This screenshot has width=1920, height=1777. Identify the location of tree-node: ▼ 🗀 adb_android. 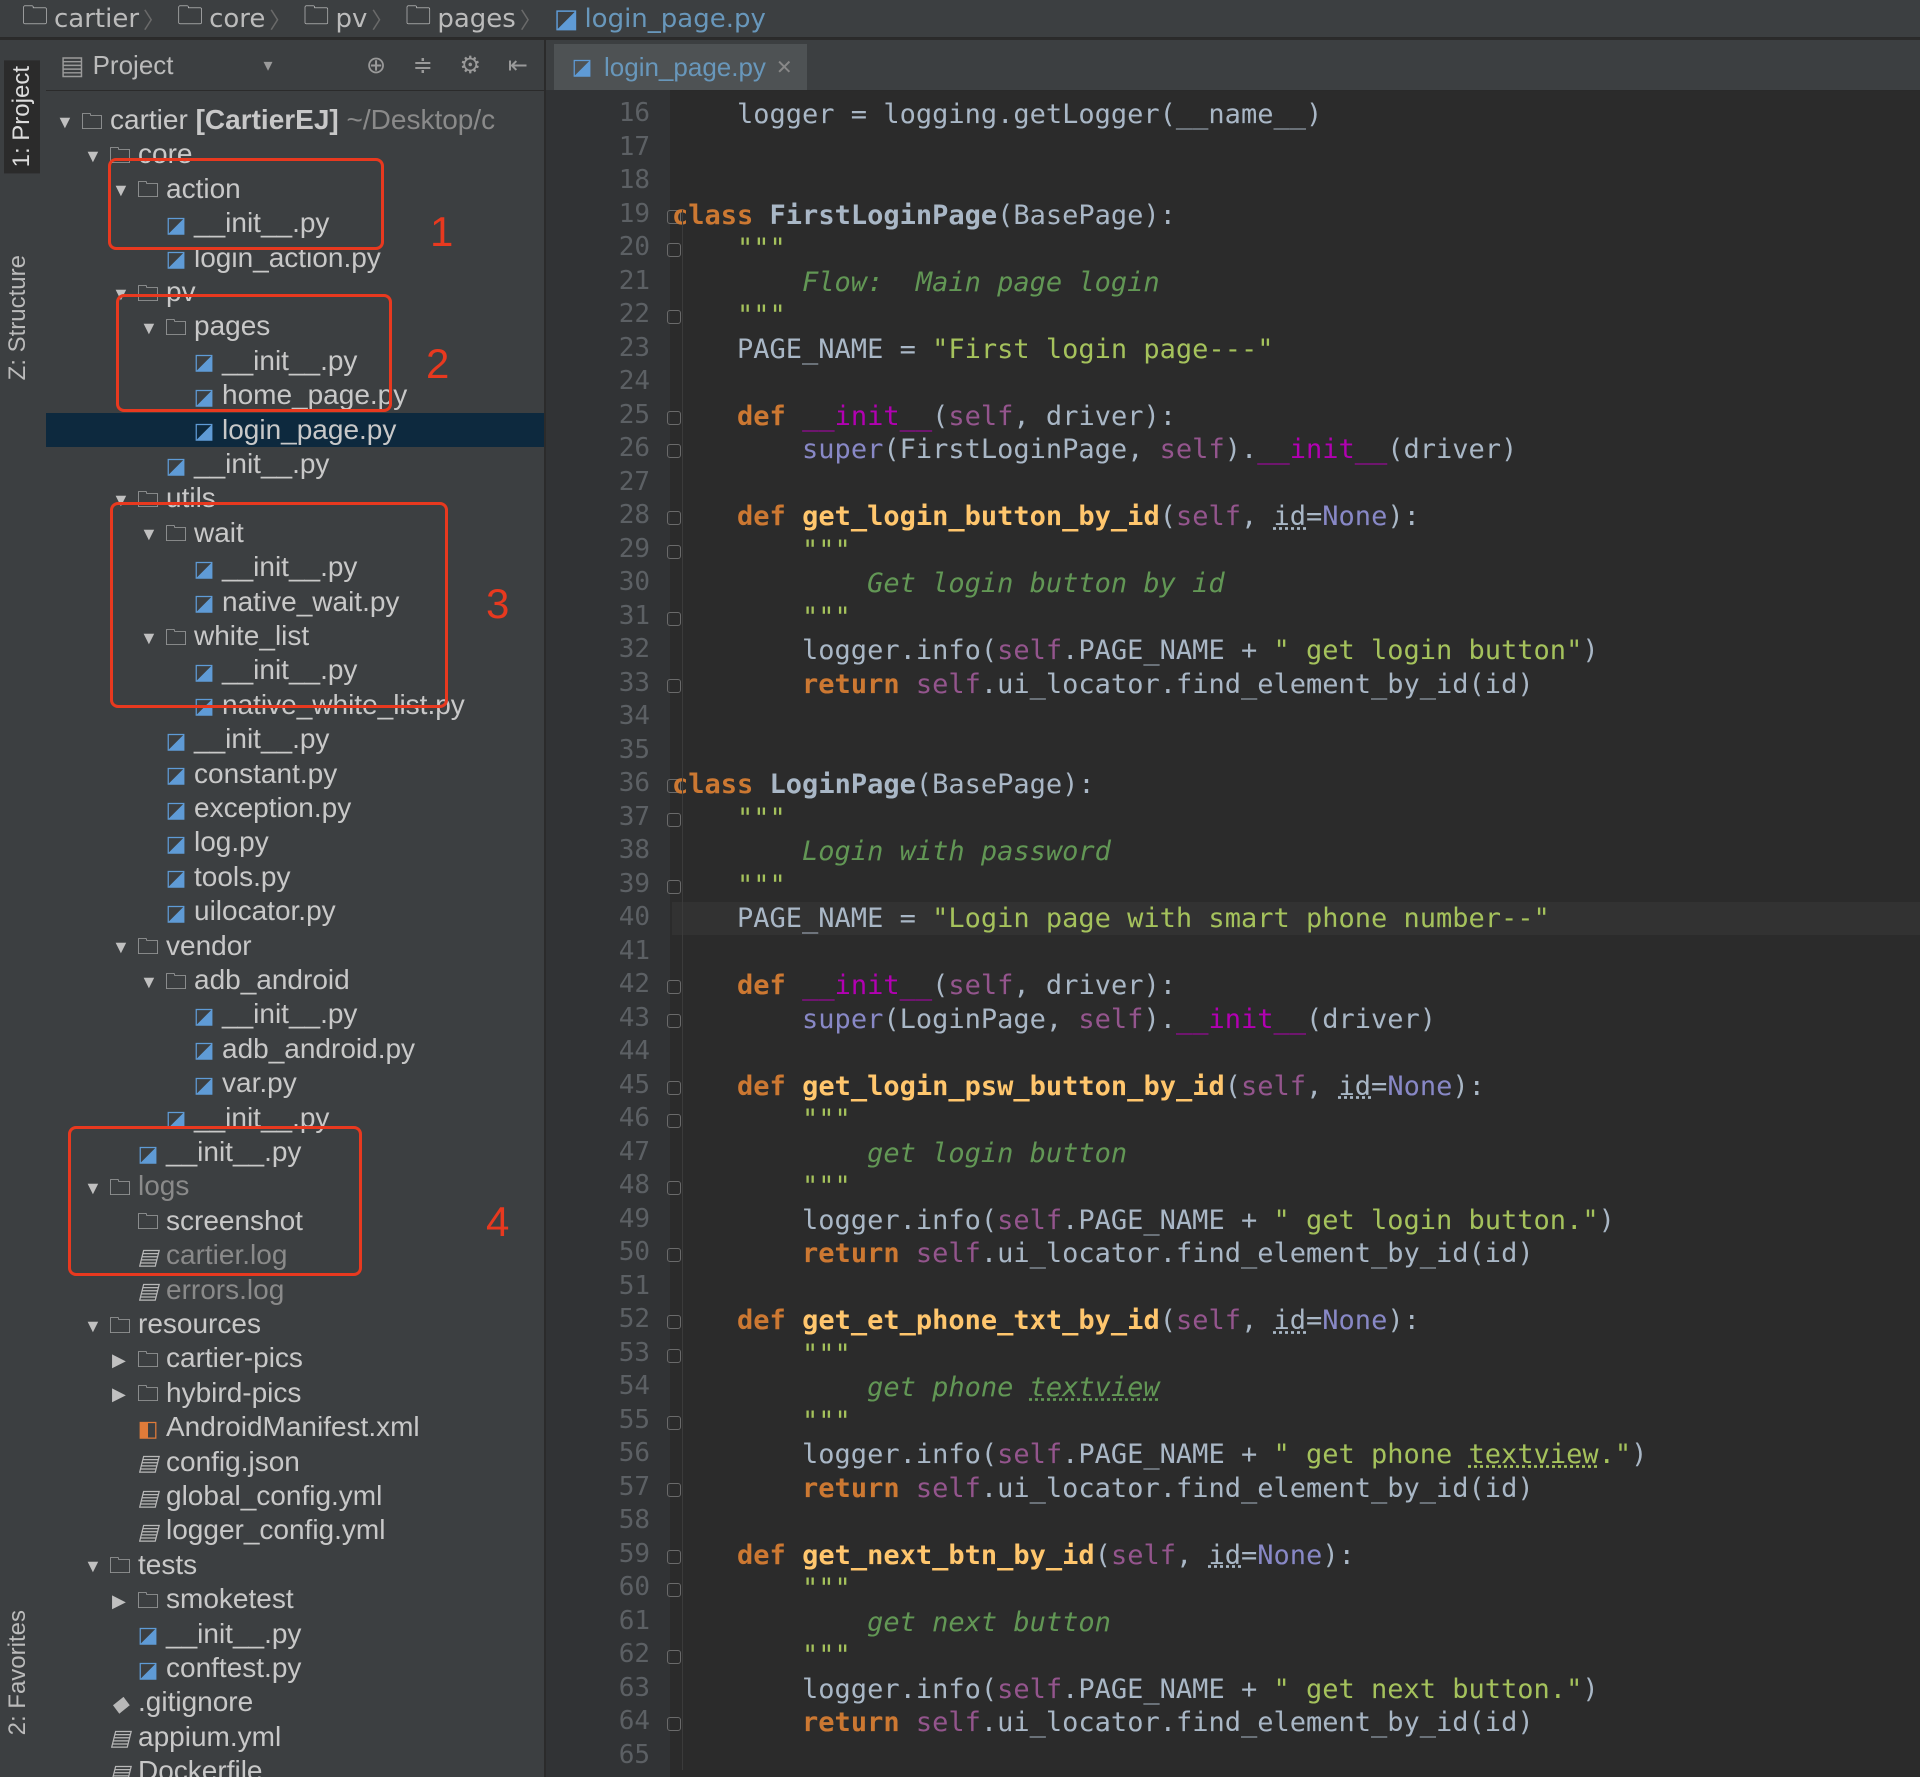
(295, 980).